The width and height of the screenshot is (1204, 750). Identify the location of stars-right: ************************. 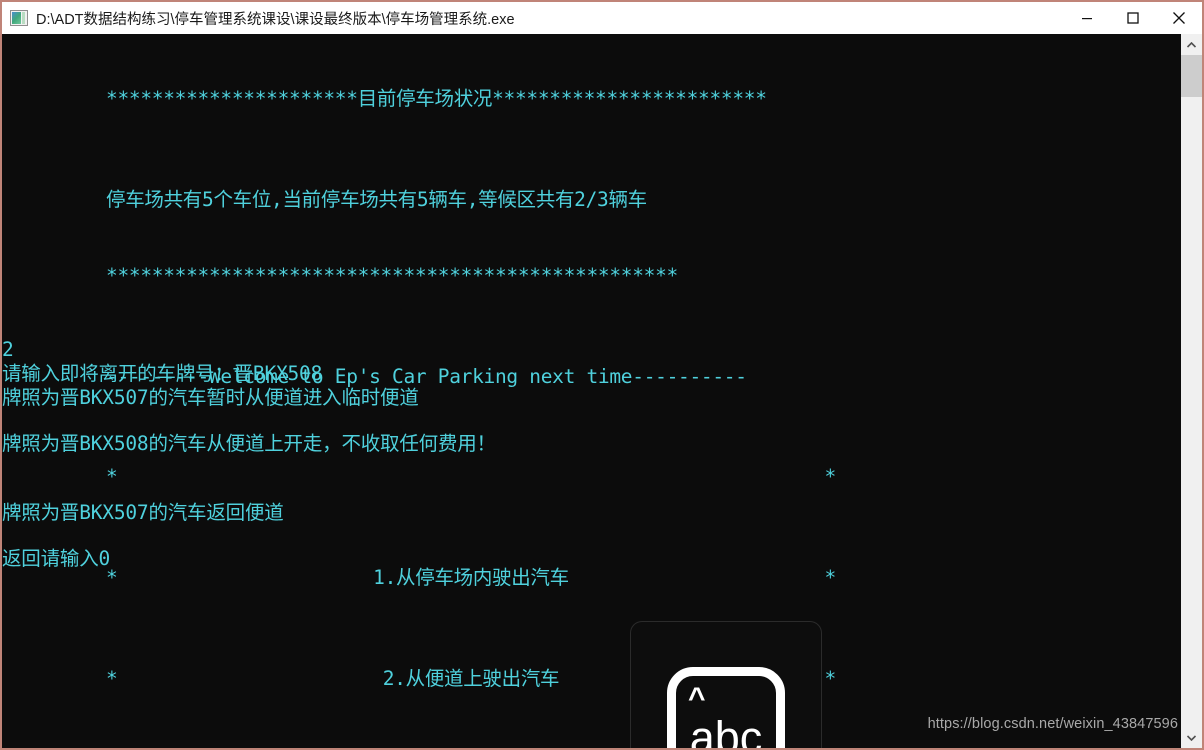
(629, 99).